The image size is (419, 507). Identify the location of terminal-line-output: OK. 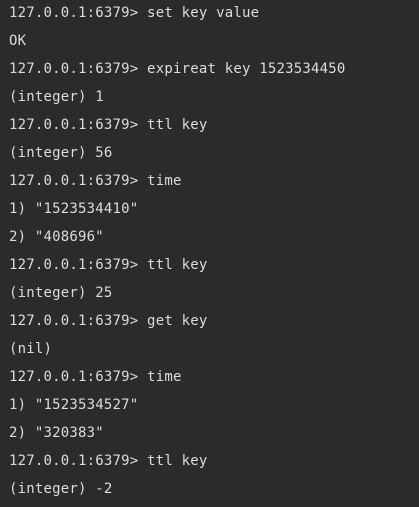
(18, 41).